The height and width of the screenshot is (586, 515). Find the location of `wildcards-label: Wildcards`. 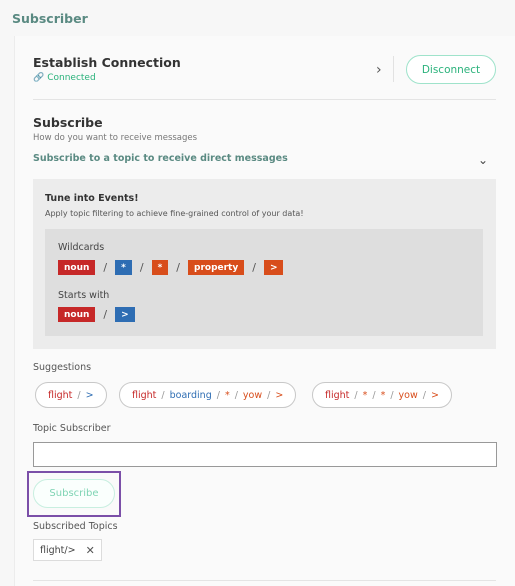

wildcards-label: Wildcards is located at coordinates (81, 247).